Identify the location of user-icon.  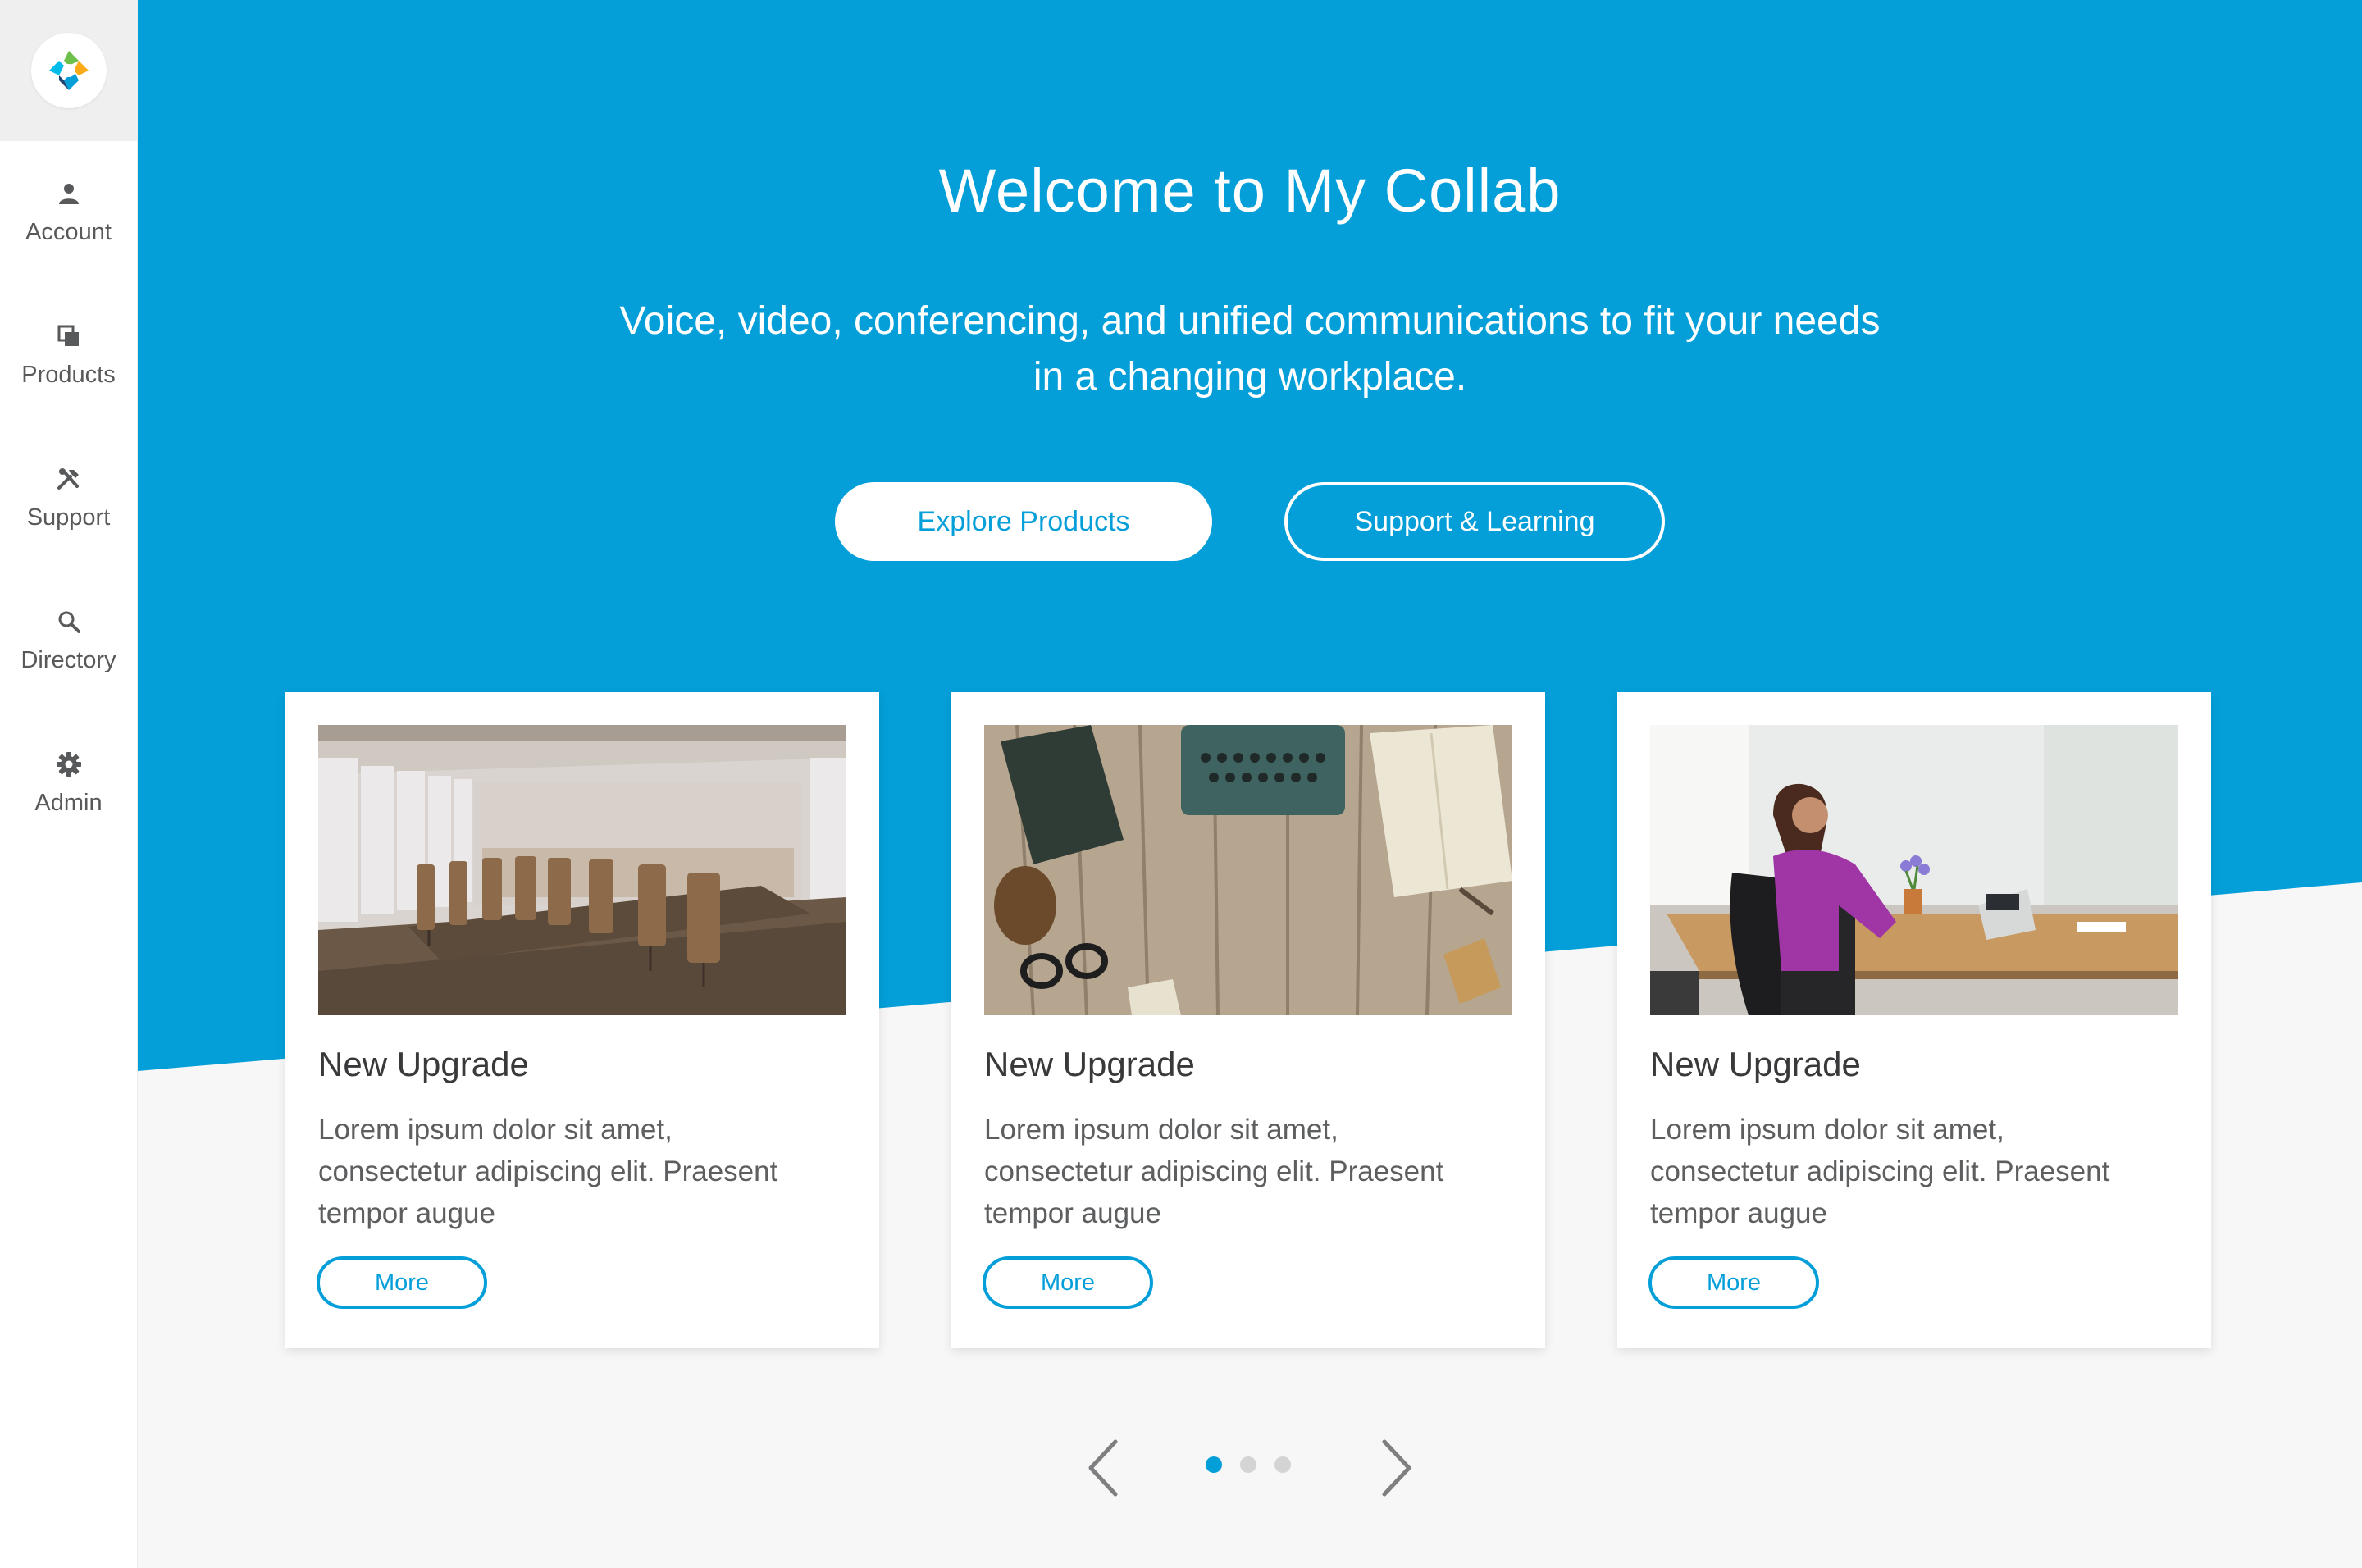
(69, 194).